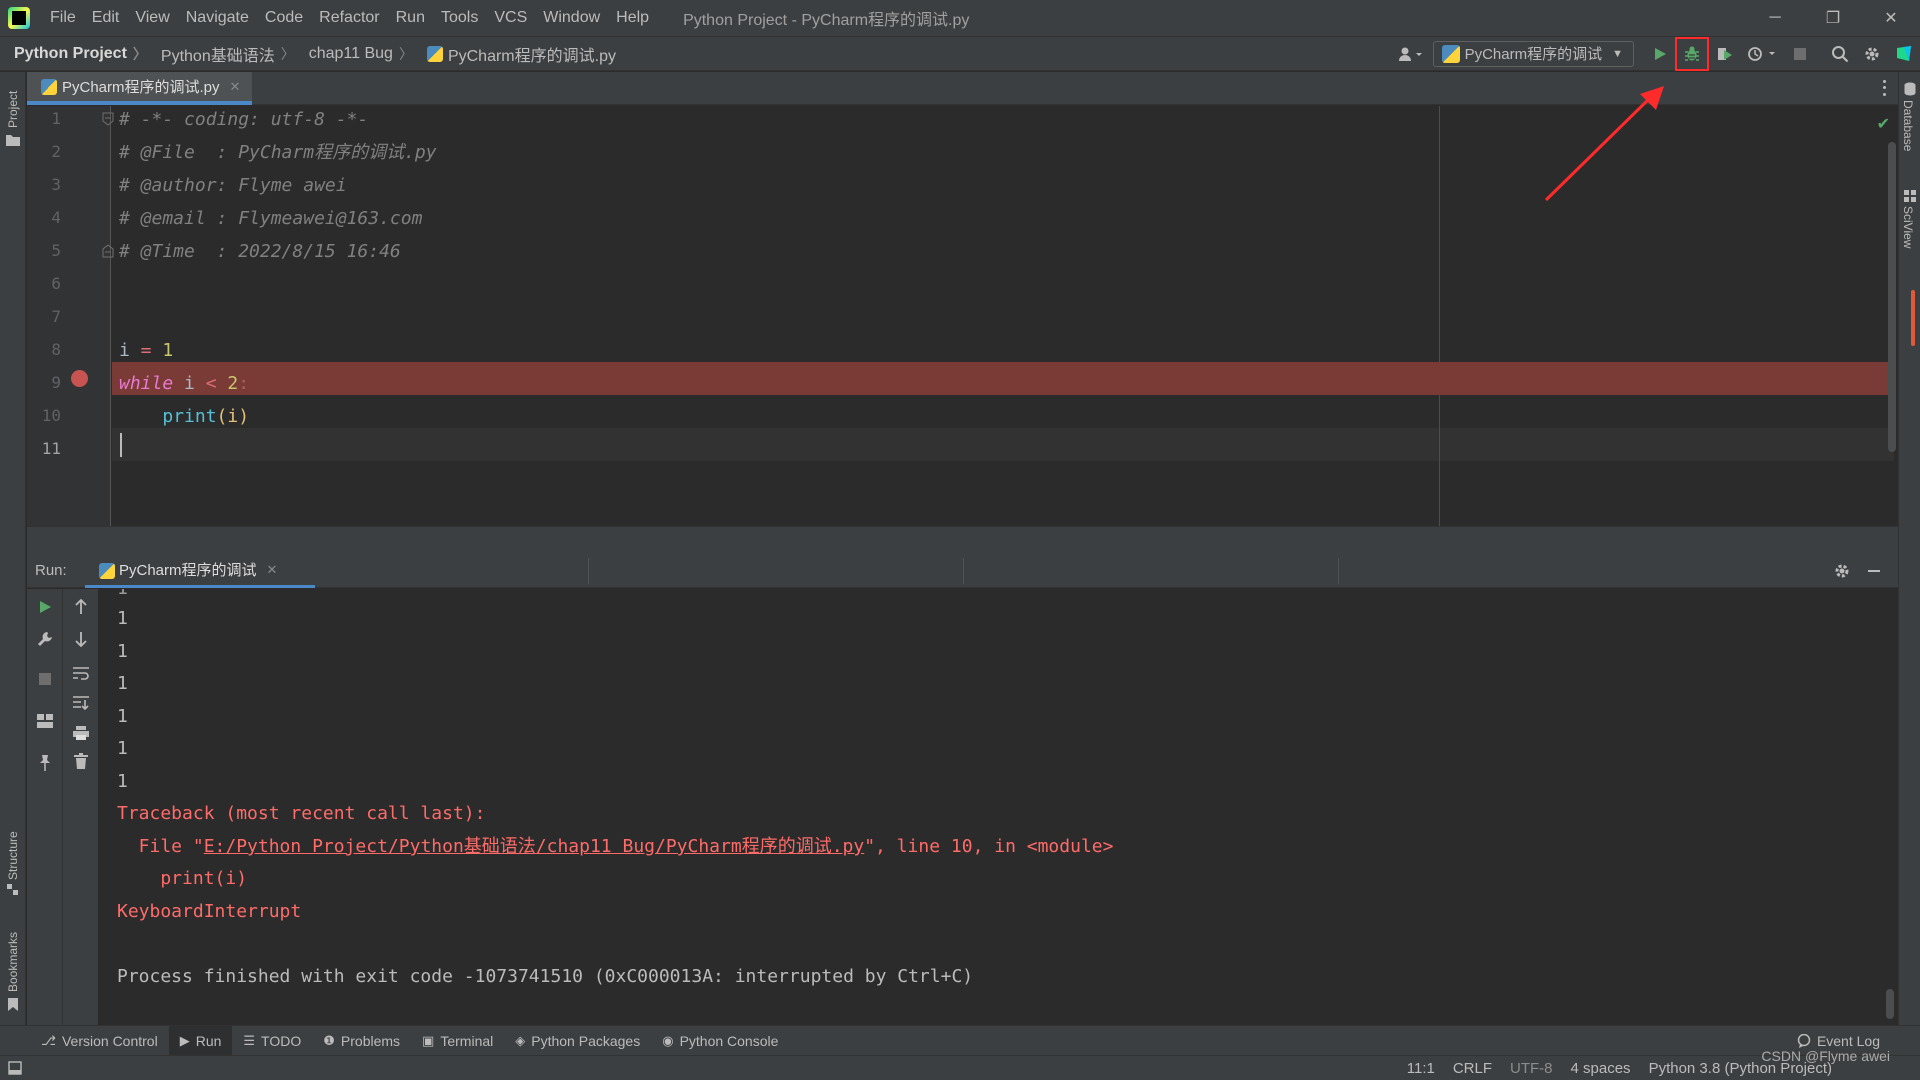 This screenshot has height=1080, width=1920. I want to click on window-title: Python Project - PyCharm程序的调试.py, so click(826, 20).